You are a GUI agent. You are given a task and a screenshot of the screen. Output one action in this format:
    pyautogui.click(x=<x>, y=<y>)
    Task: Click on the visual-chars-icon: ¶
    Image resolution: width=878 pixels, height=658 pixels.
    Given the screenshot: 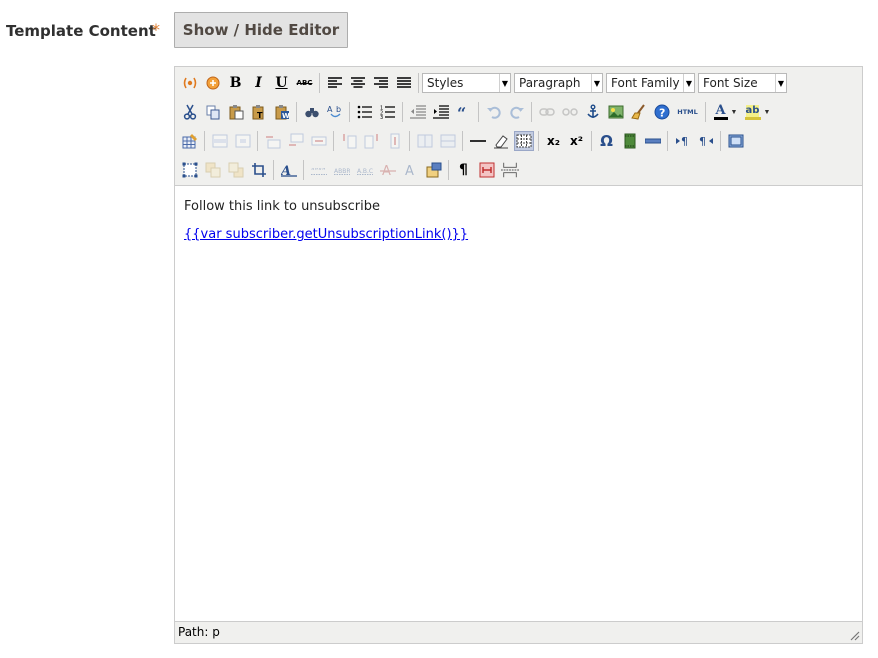 What is the action you would take?
    pyautogui.click(x=464, y=170)
    